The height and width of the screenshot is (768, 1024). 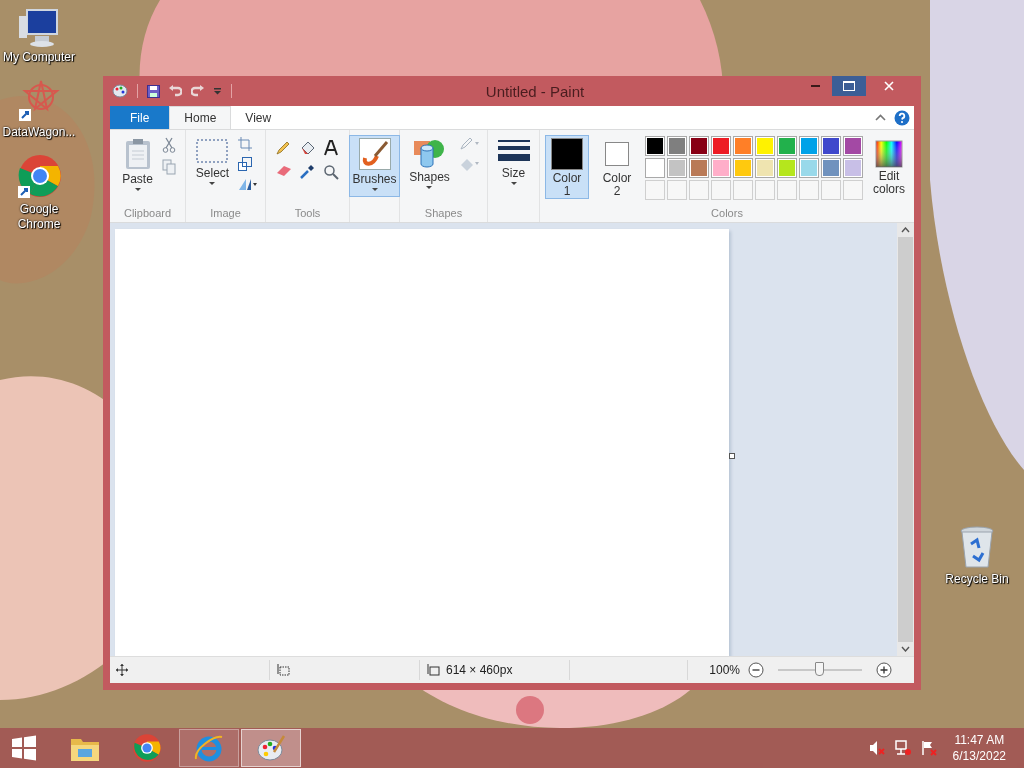 I want to click on crop-icon, so click(x=245, y=144).